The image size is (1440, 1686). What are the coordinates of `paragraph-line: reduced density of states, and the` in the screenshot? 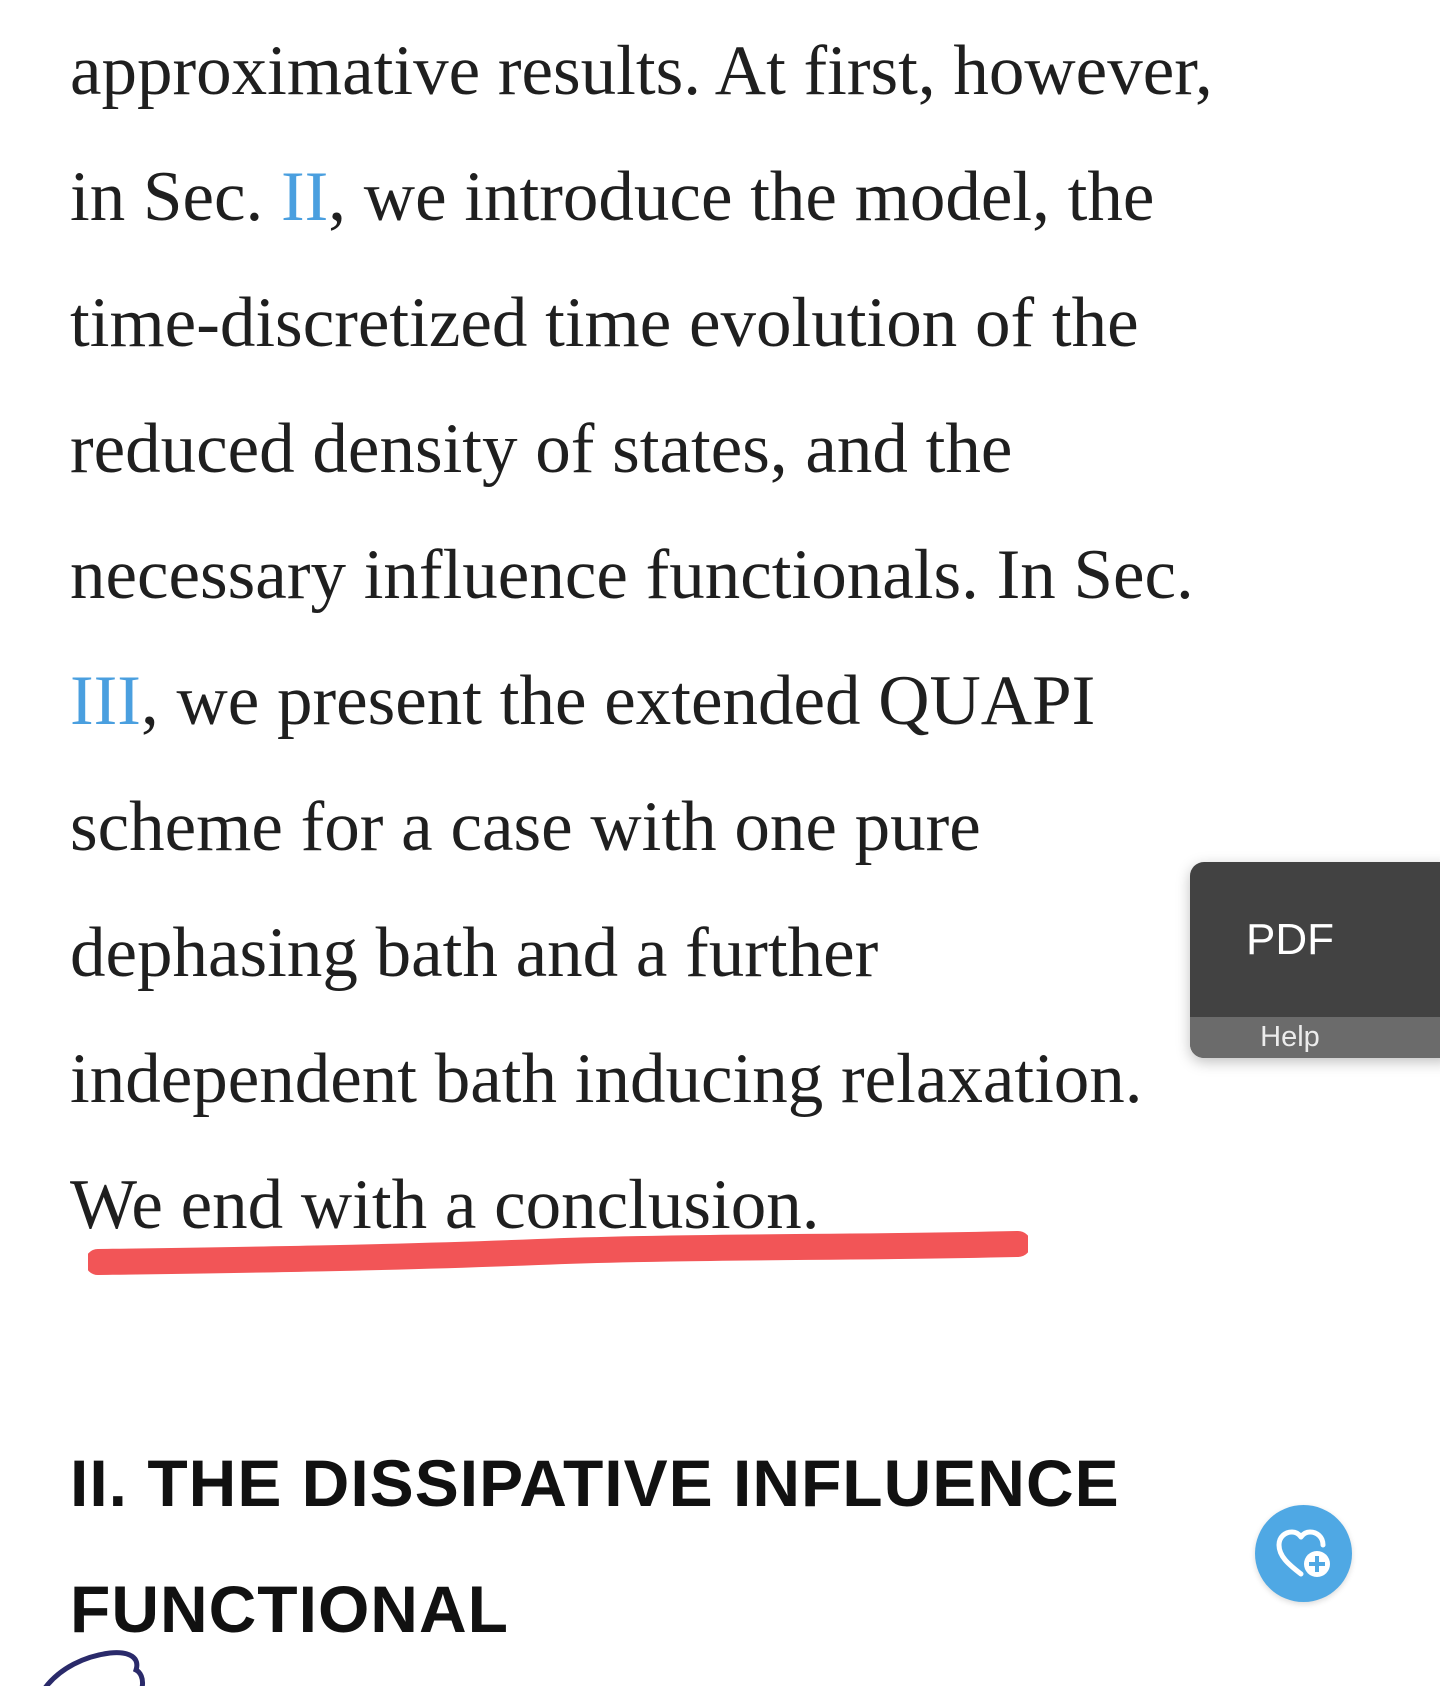 It's located at (720, 449).